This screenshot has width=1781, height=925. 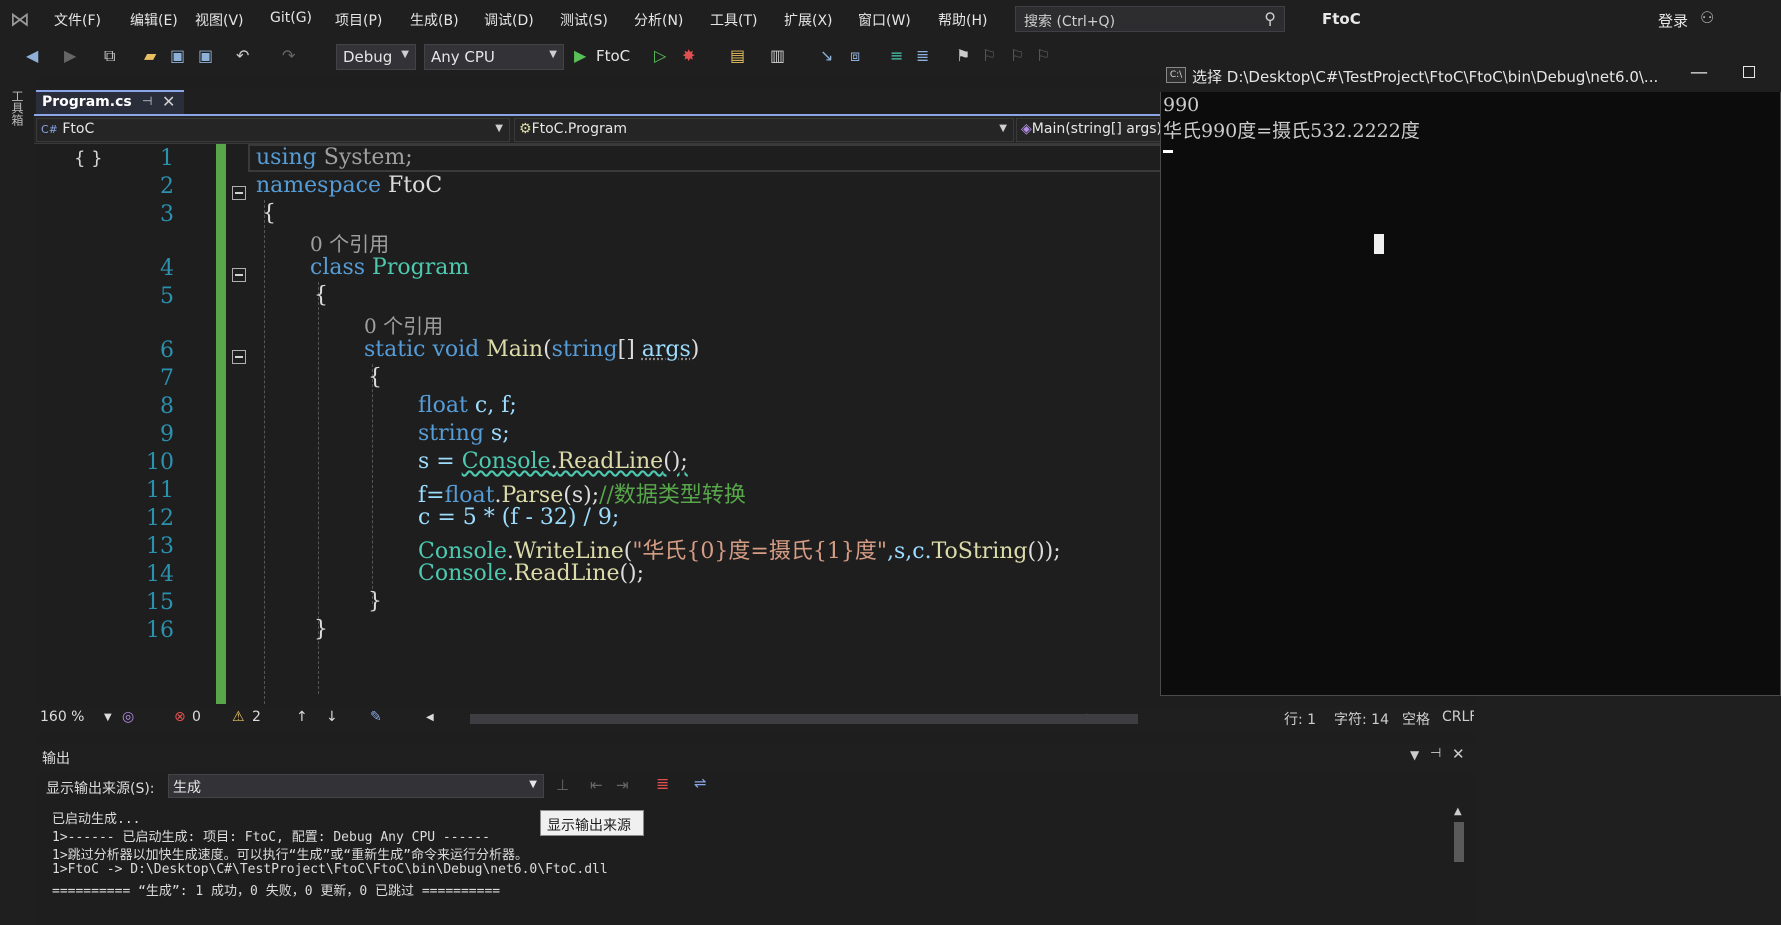 What do you see at coordinates (896, 55) in the screenshot?
I see `comment-icon: ≡` at bounding box center [896, 55].